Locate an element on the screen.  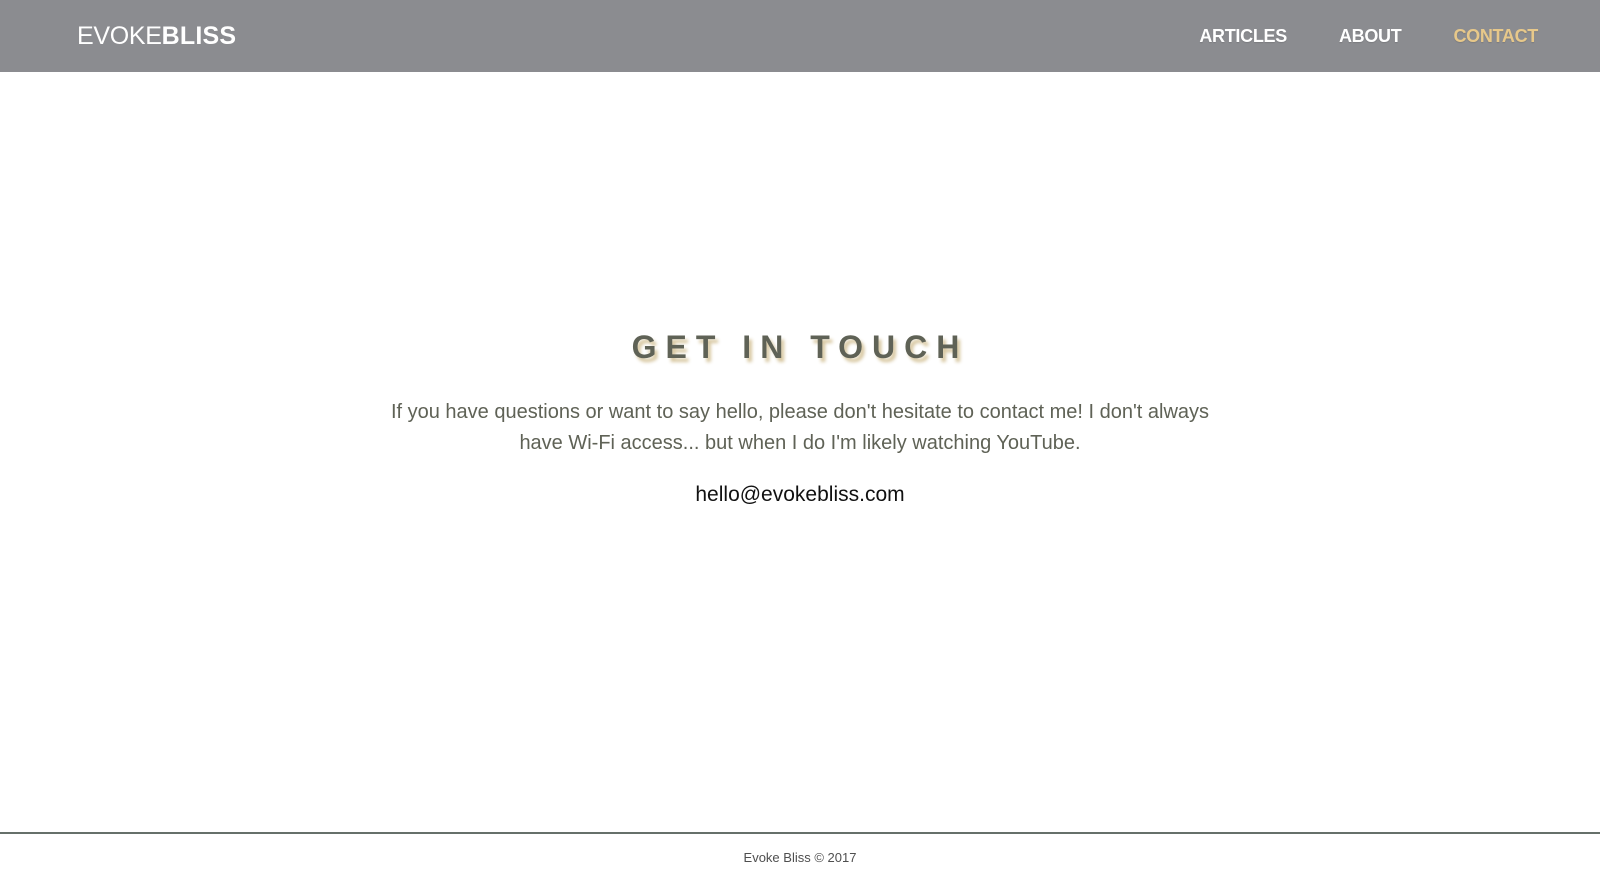
nav-link-contact: CONTACT is located at coordinates (1495, 36).